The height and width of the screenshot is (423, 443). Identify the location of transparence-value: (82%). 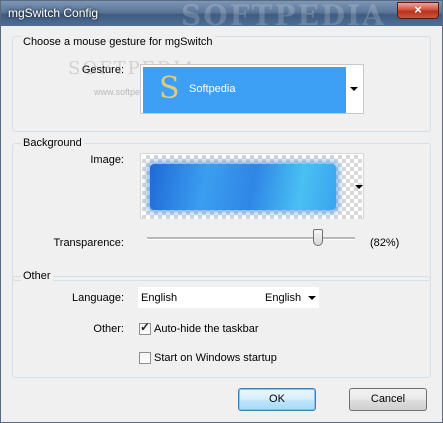
(385, 243).